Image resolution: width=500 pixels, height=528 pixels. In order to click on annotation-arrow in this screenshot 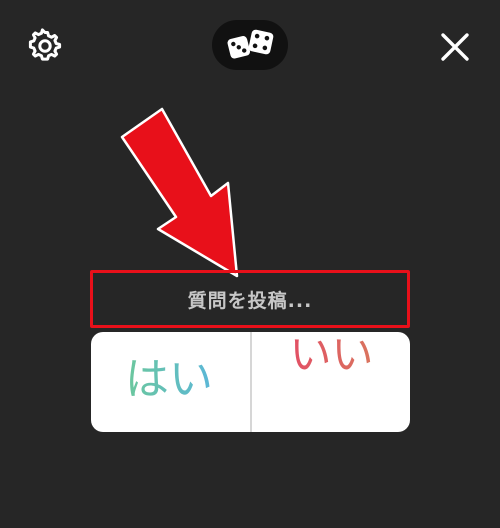, I will do `click(179, 192)`.